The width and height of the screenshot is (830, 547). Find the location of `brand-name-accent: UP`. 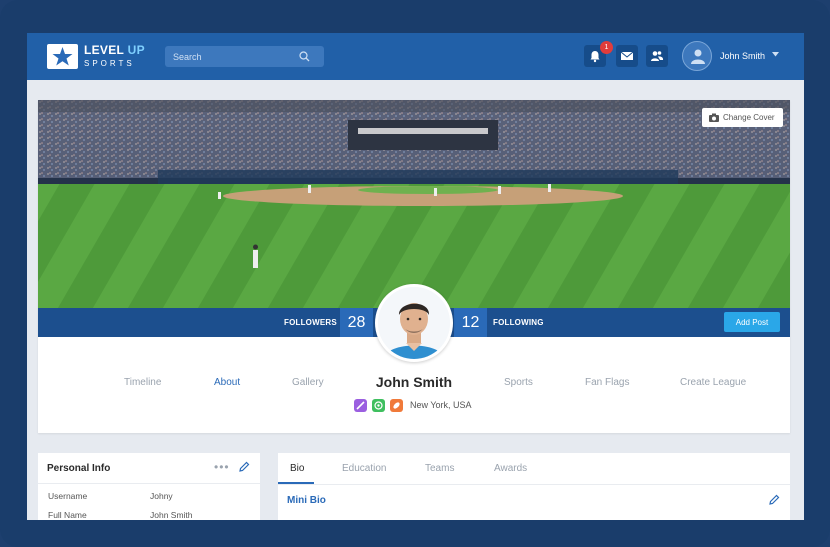

brand-name-accent: UP is located at coordinates (136, 50).